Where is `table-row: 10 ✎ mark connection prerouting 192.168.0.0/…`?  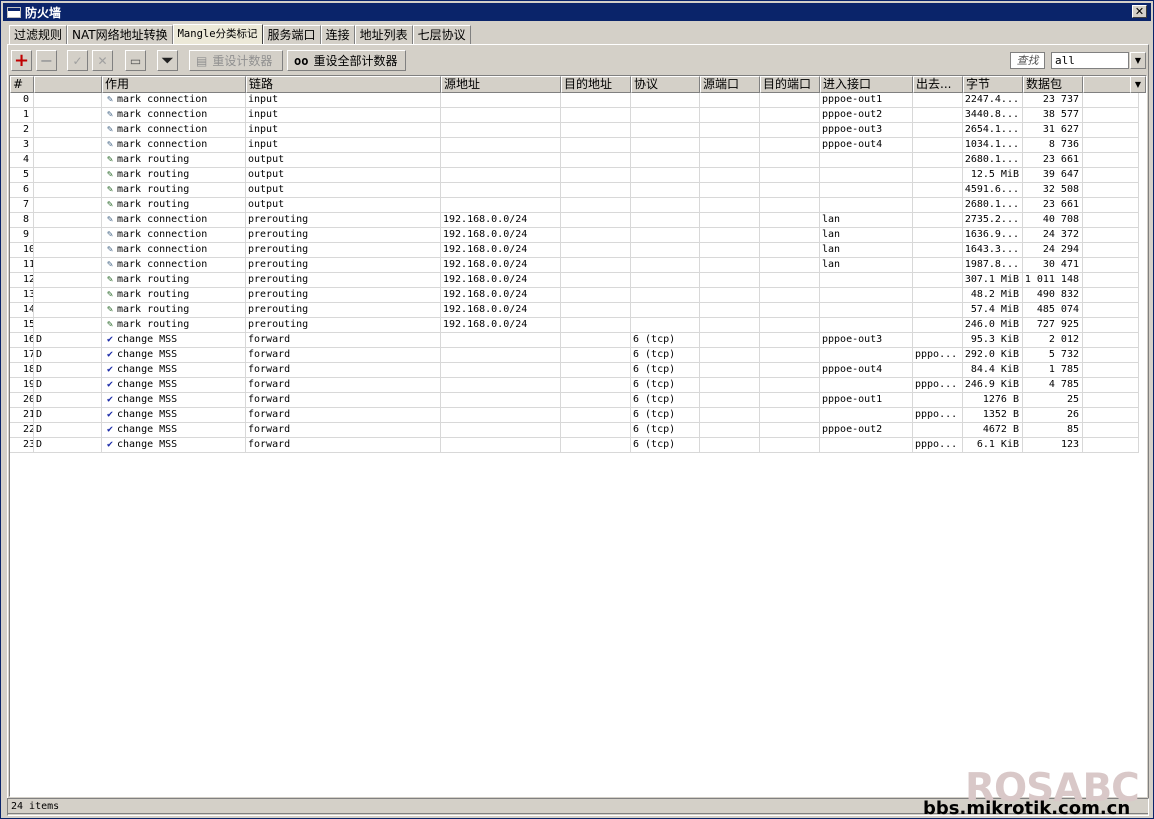 table-row: 10 ✎ mark connection prerouting 192.168.0.0/… is located at coordinates (574, 250).